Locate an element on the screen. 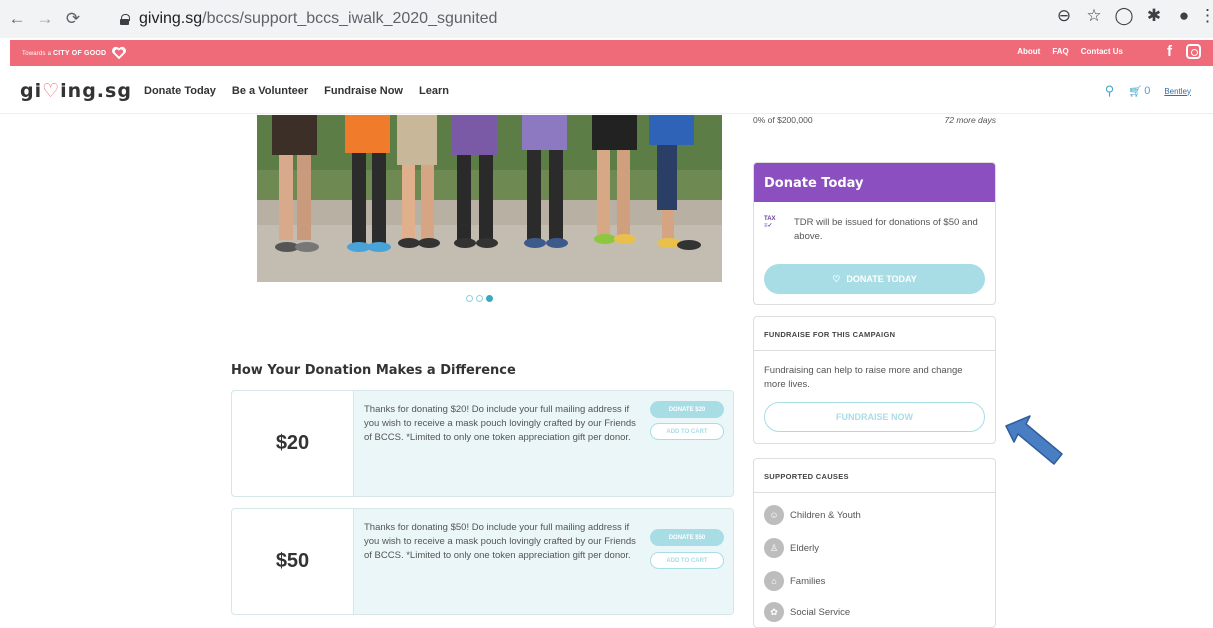 This screenshot has height=628, width=1213. profile-icon: ● is located at coordinates (1184, 16).